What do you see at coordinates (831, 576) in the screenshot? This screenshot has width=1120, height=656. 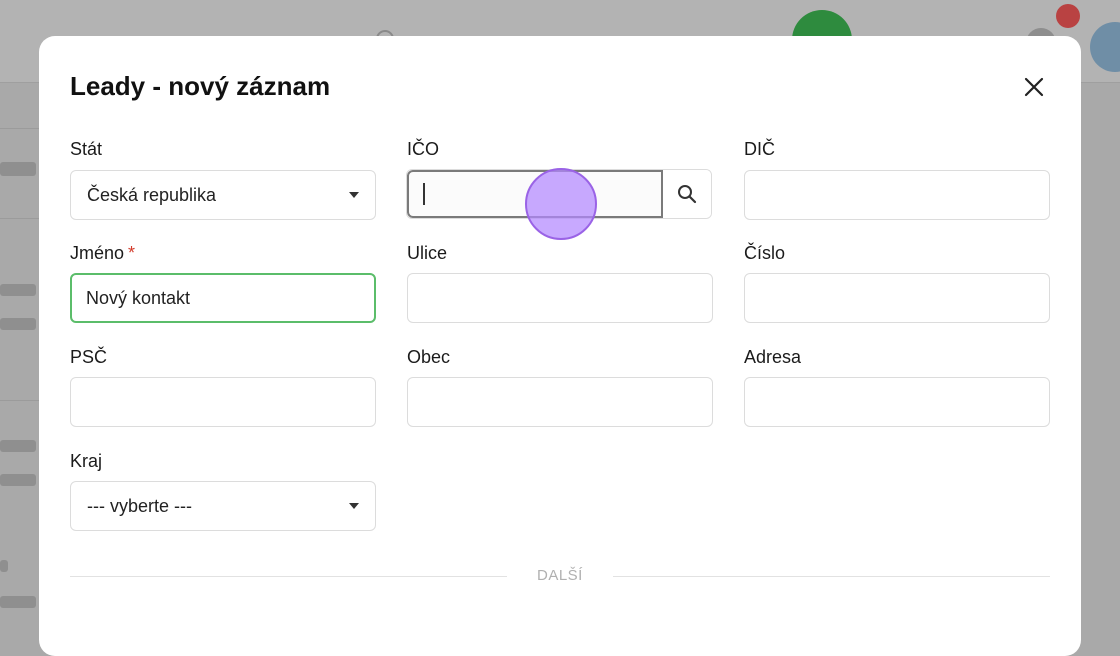 I see `section-divider-right` at bounding box center [831, 576].